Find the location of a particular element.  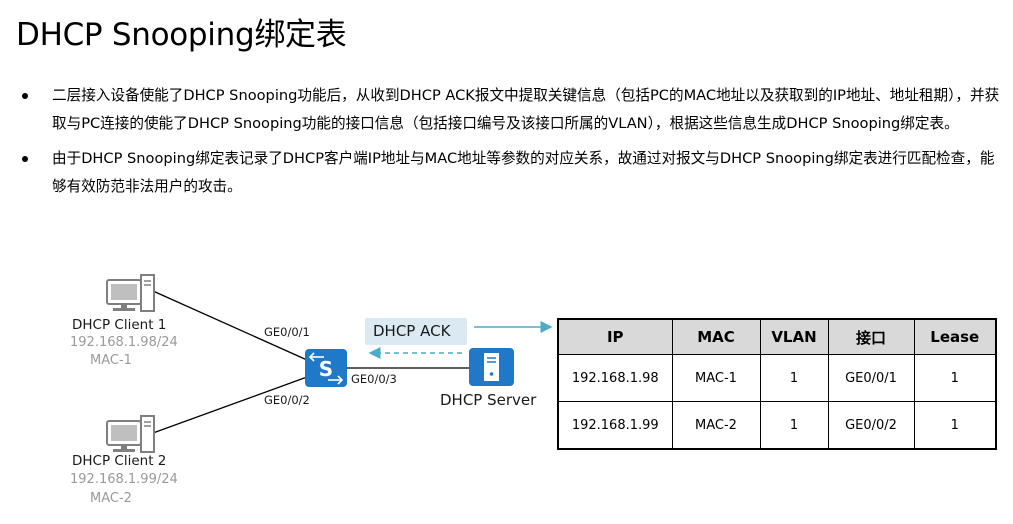

switch-label: S is located at coordinates (326, 369).